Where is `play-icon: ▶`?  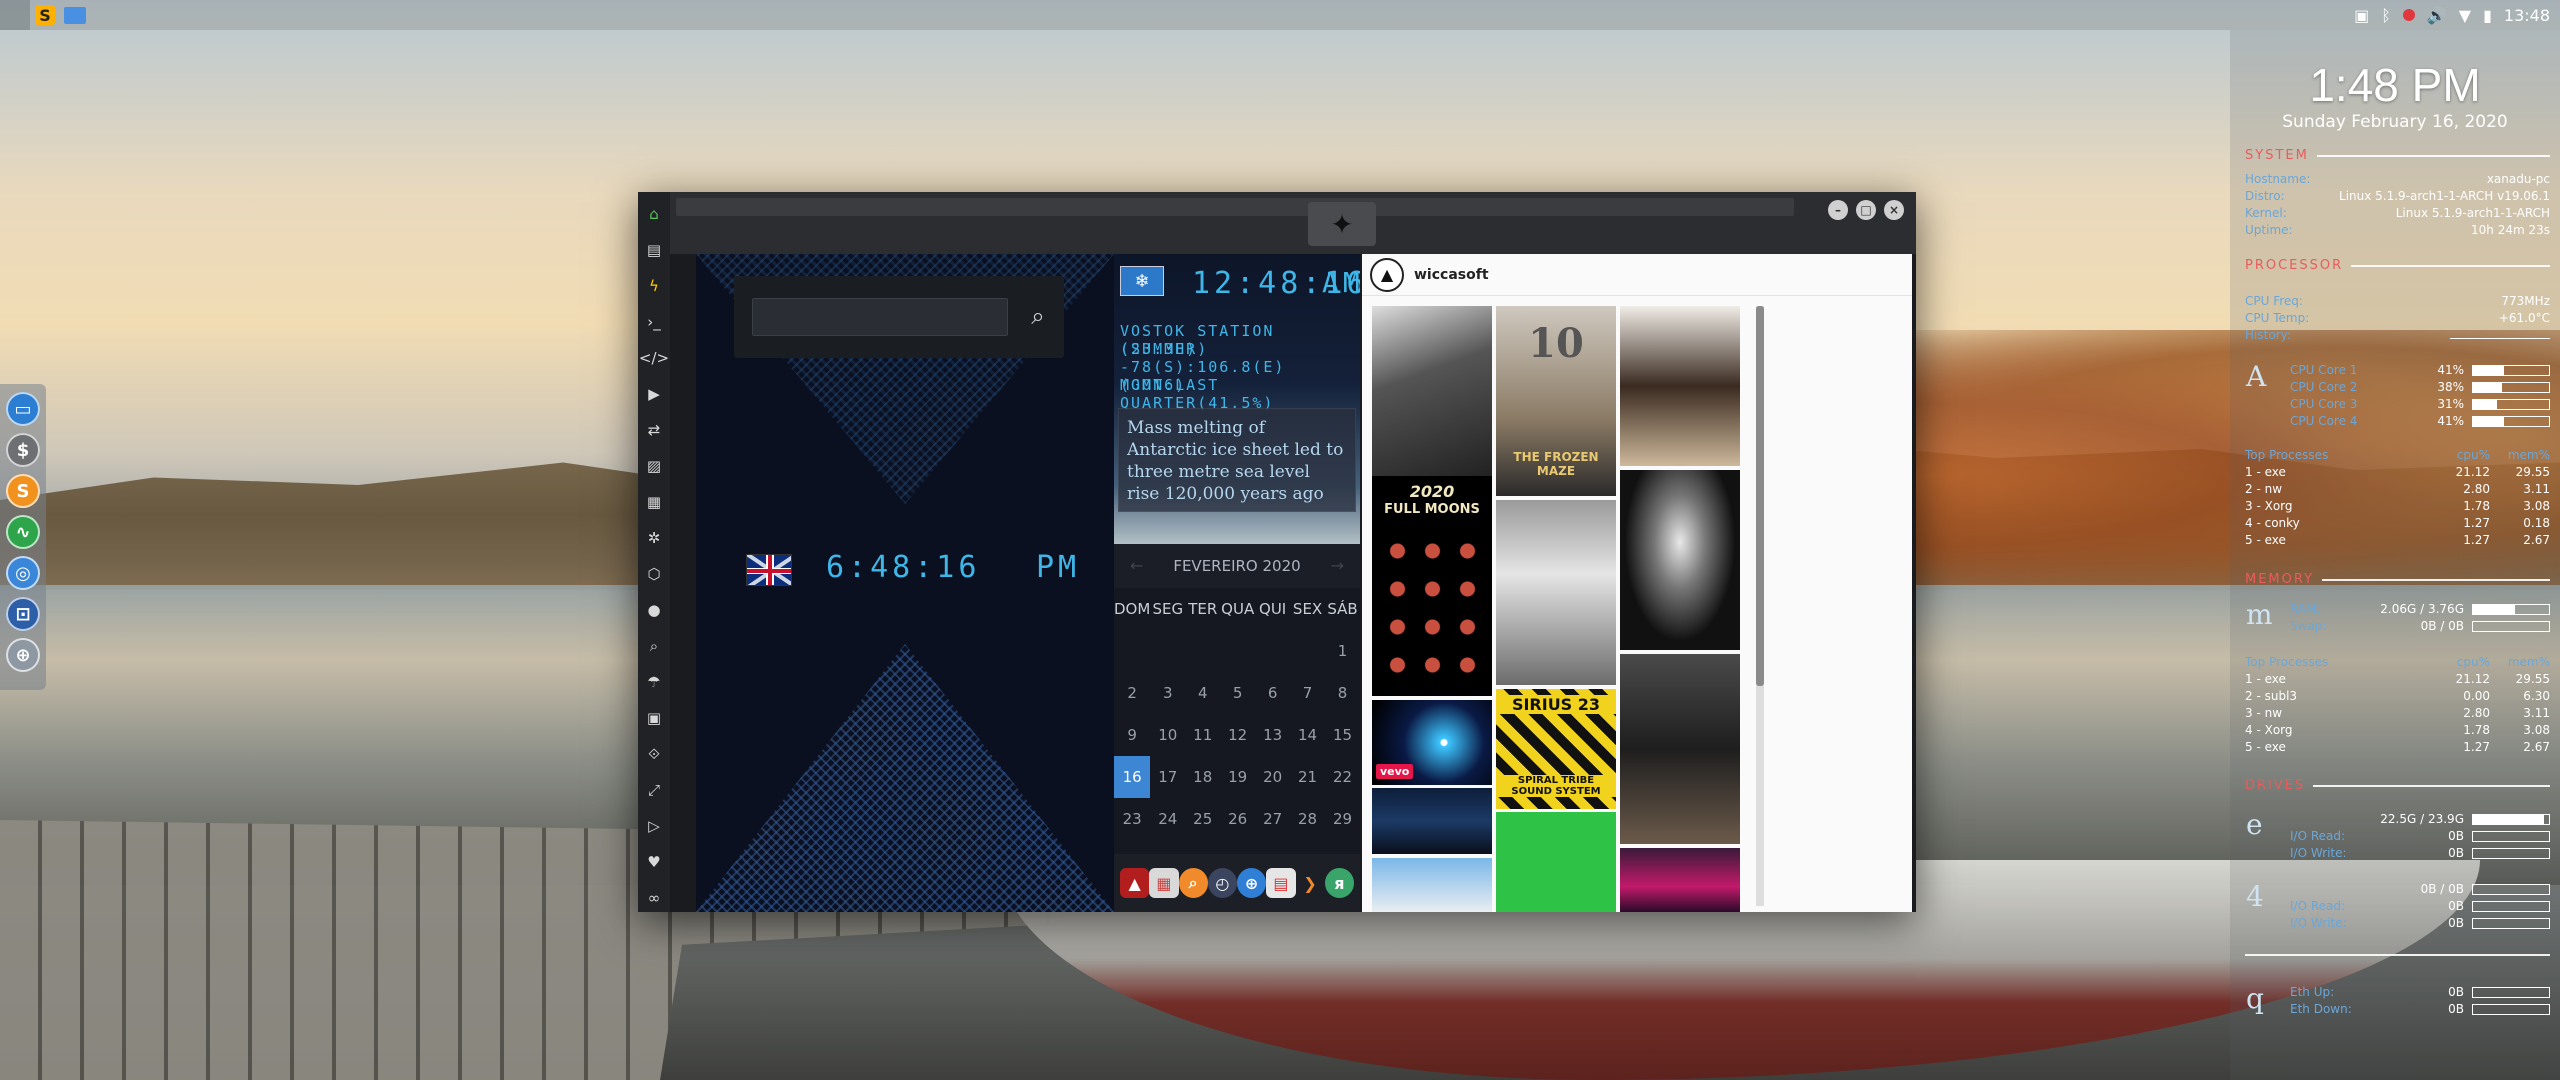 play-icon: ▶ is located at coordinates (654, 394).